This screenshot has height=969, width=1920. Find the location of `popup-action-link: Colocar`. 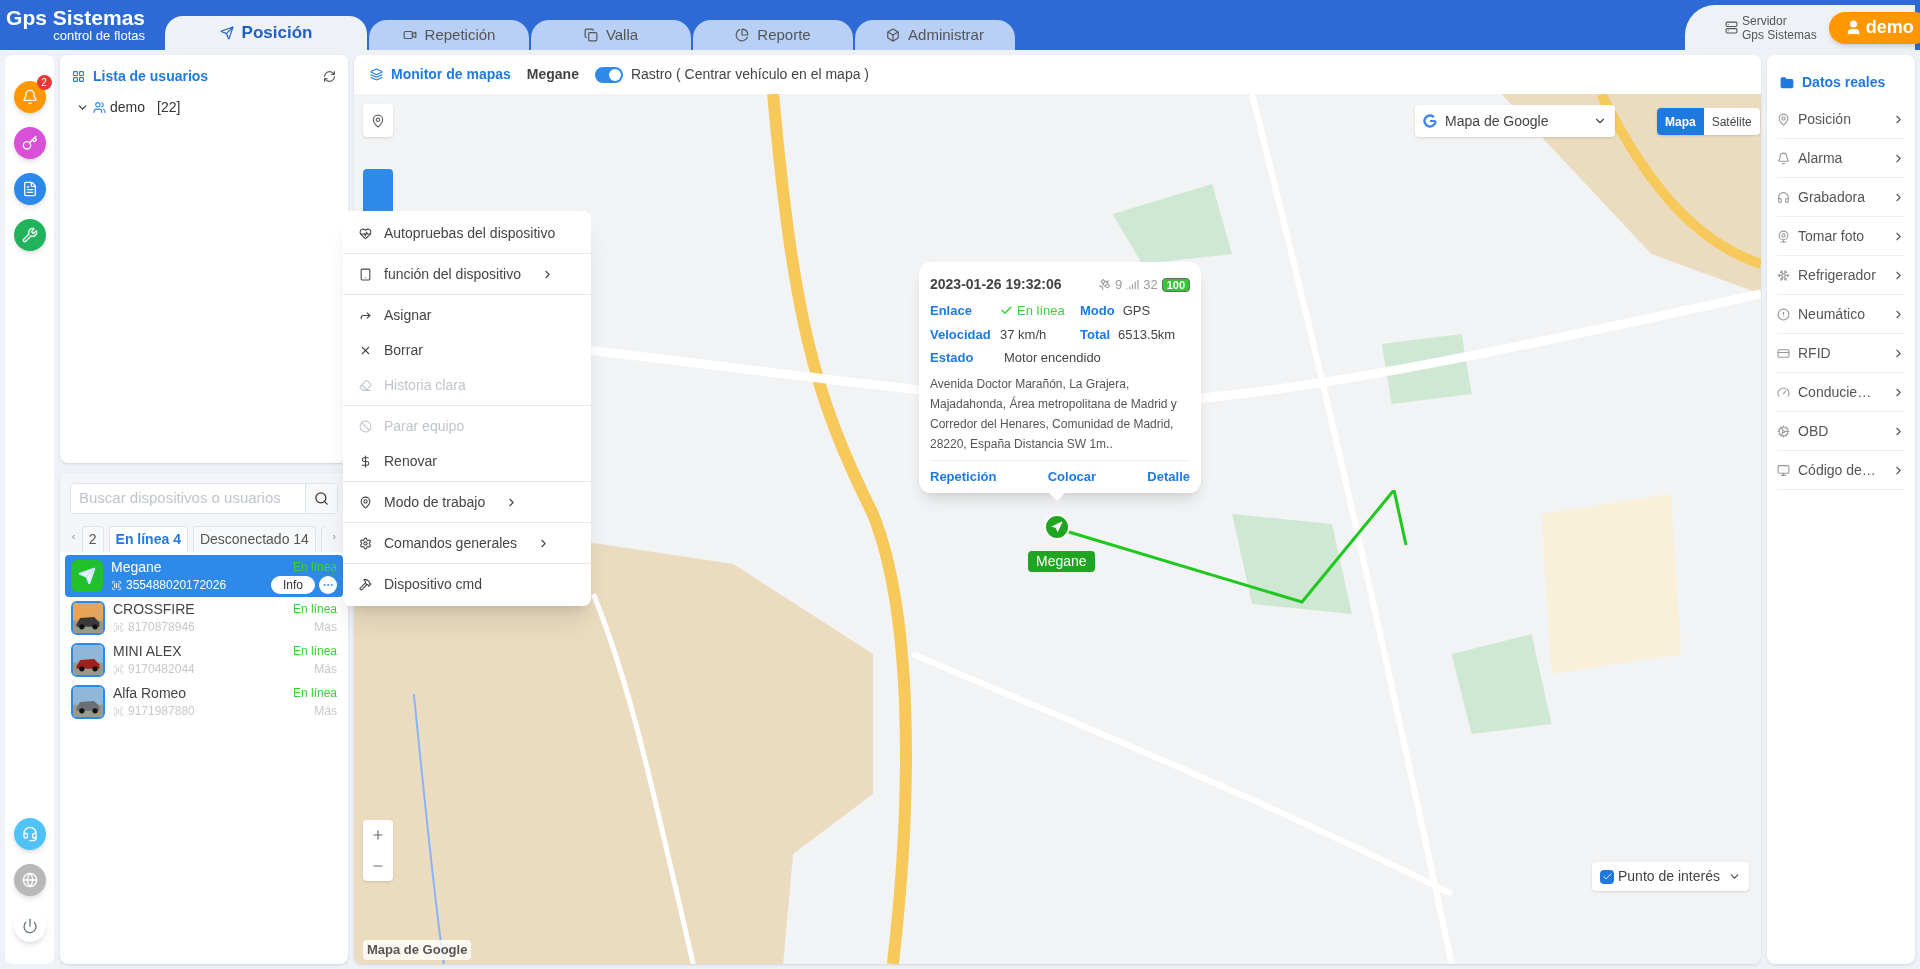

popup-action-link: Colocar is located at coordinates (1072, 476).